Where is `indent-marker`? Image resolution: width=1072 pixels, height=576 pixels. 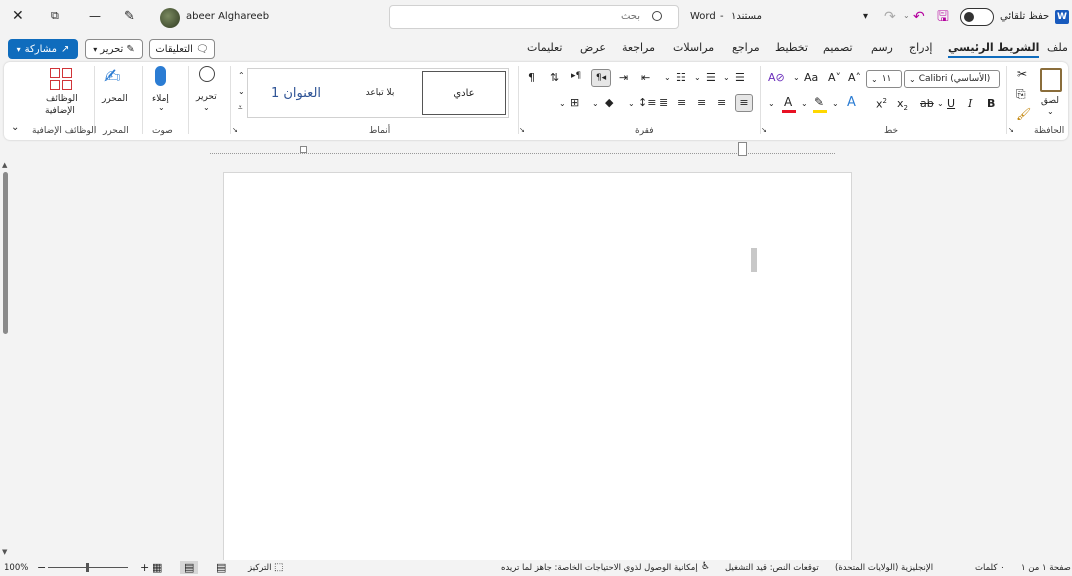 indent-marker is located at coordinates (742, 149).